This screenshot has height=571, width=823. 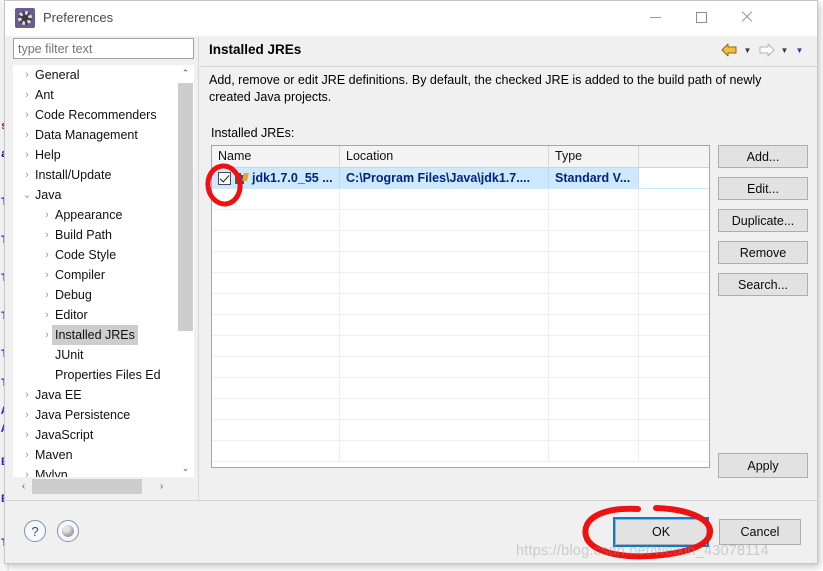 What do you see at coordinates (185, 468) in the screenshot?
I see `scroll-down-icon: ⌄` at bounding box center [185, 468].